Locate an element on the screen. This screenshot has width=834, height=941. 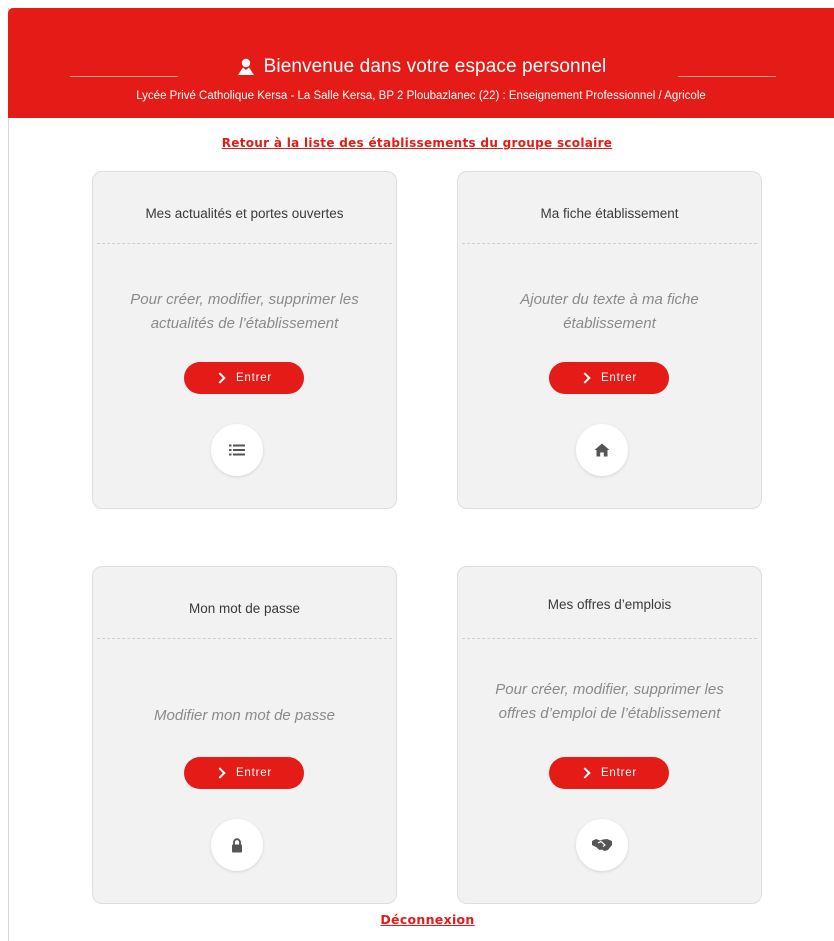
home-icon is located at coordinates (602, 450).